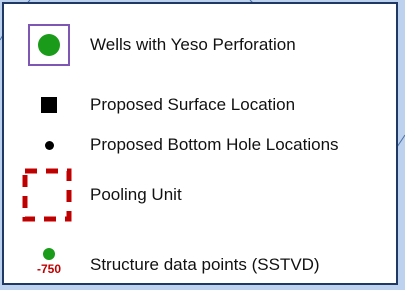 This screenshot has width=405, height=290. What do you see at coordinates (205, 264) in the screenshot?
I see `legend-label-structure-points: Structure data points (SSTVD)` at bounding box center [205, 264].